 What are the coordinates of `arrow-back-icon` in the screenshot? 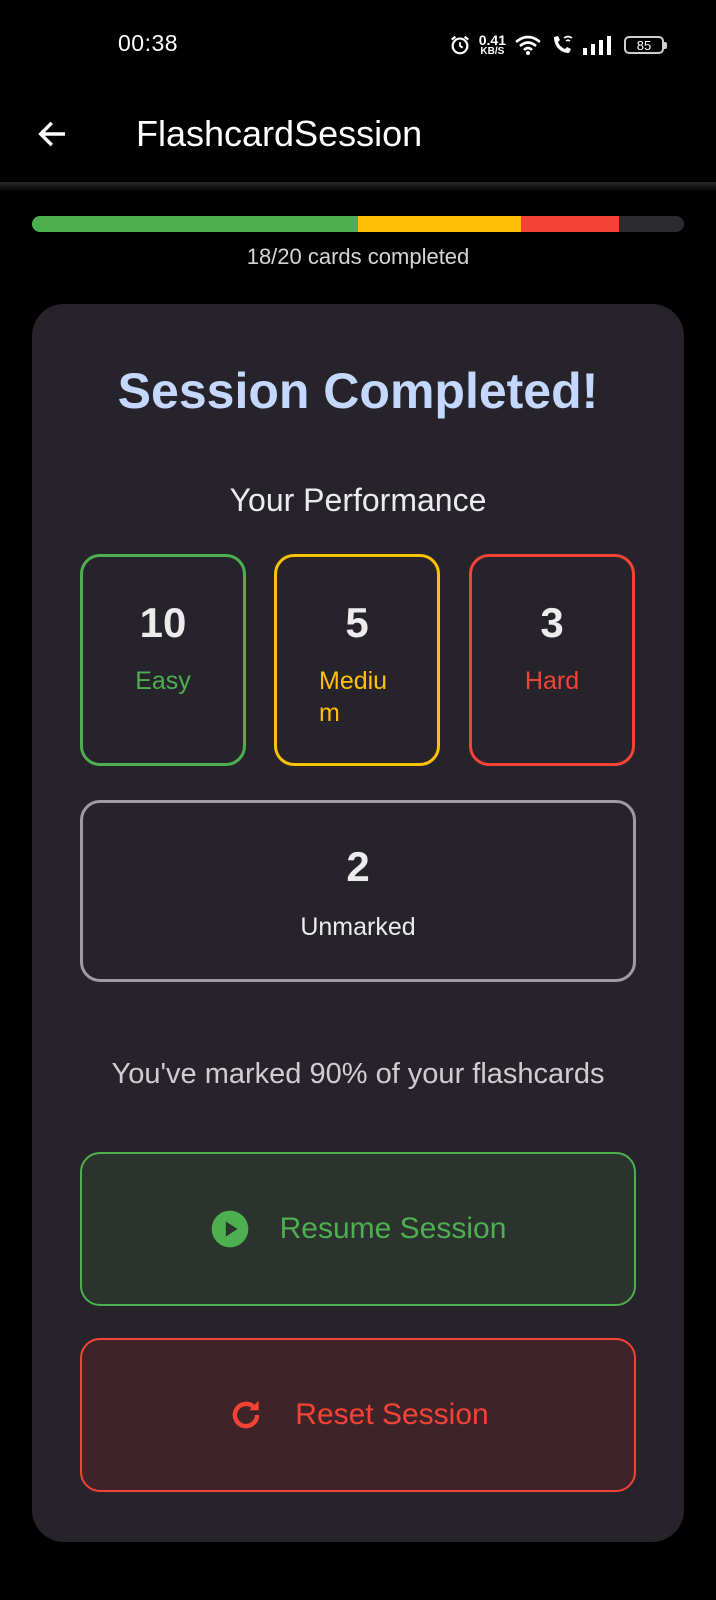 It's located at (52, 134).